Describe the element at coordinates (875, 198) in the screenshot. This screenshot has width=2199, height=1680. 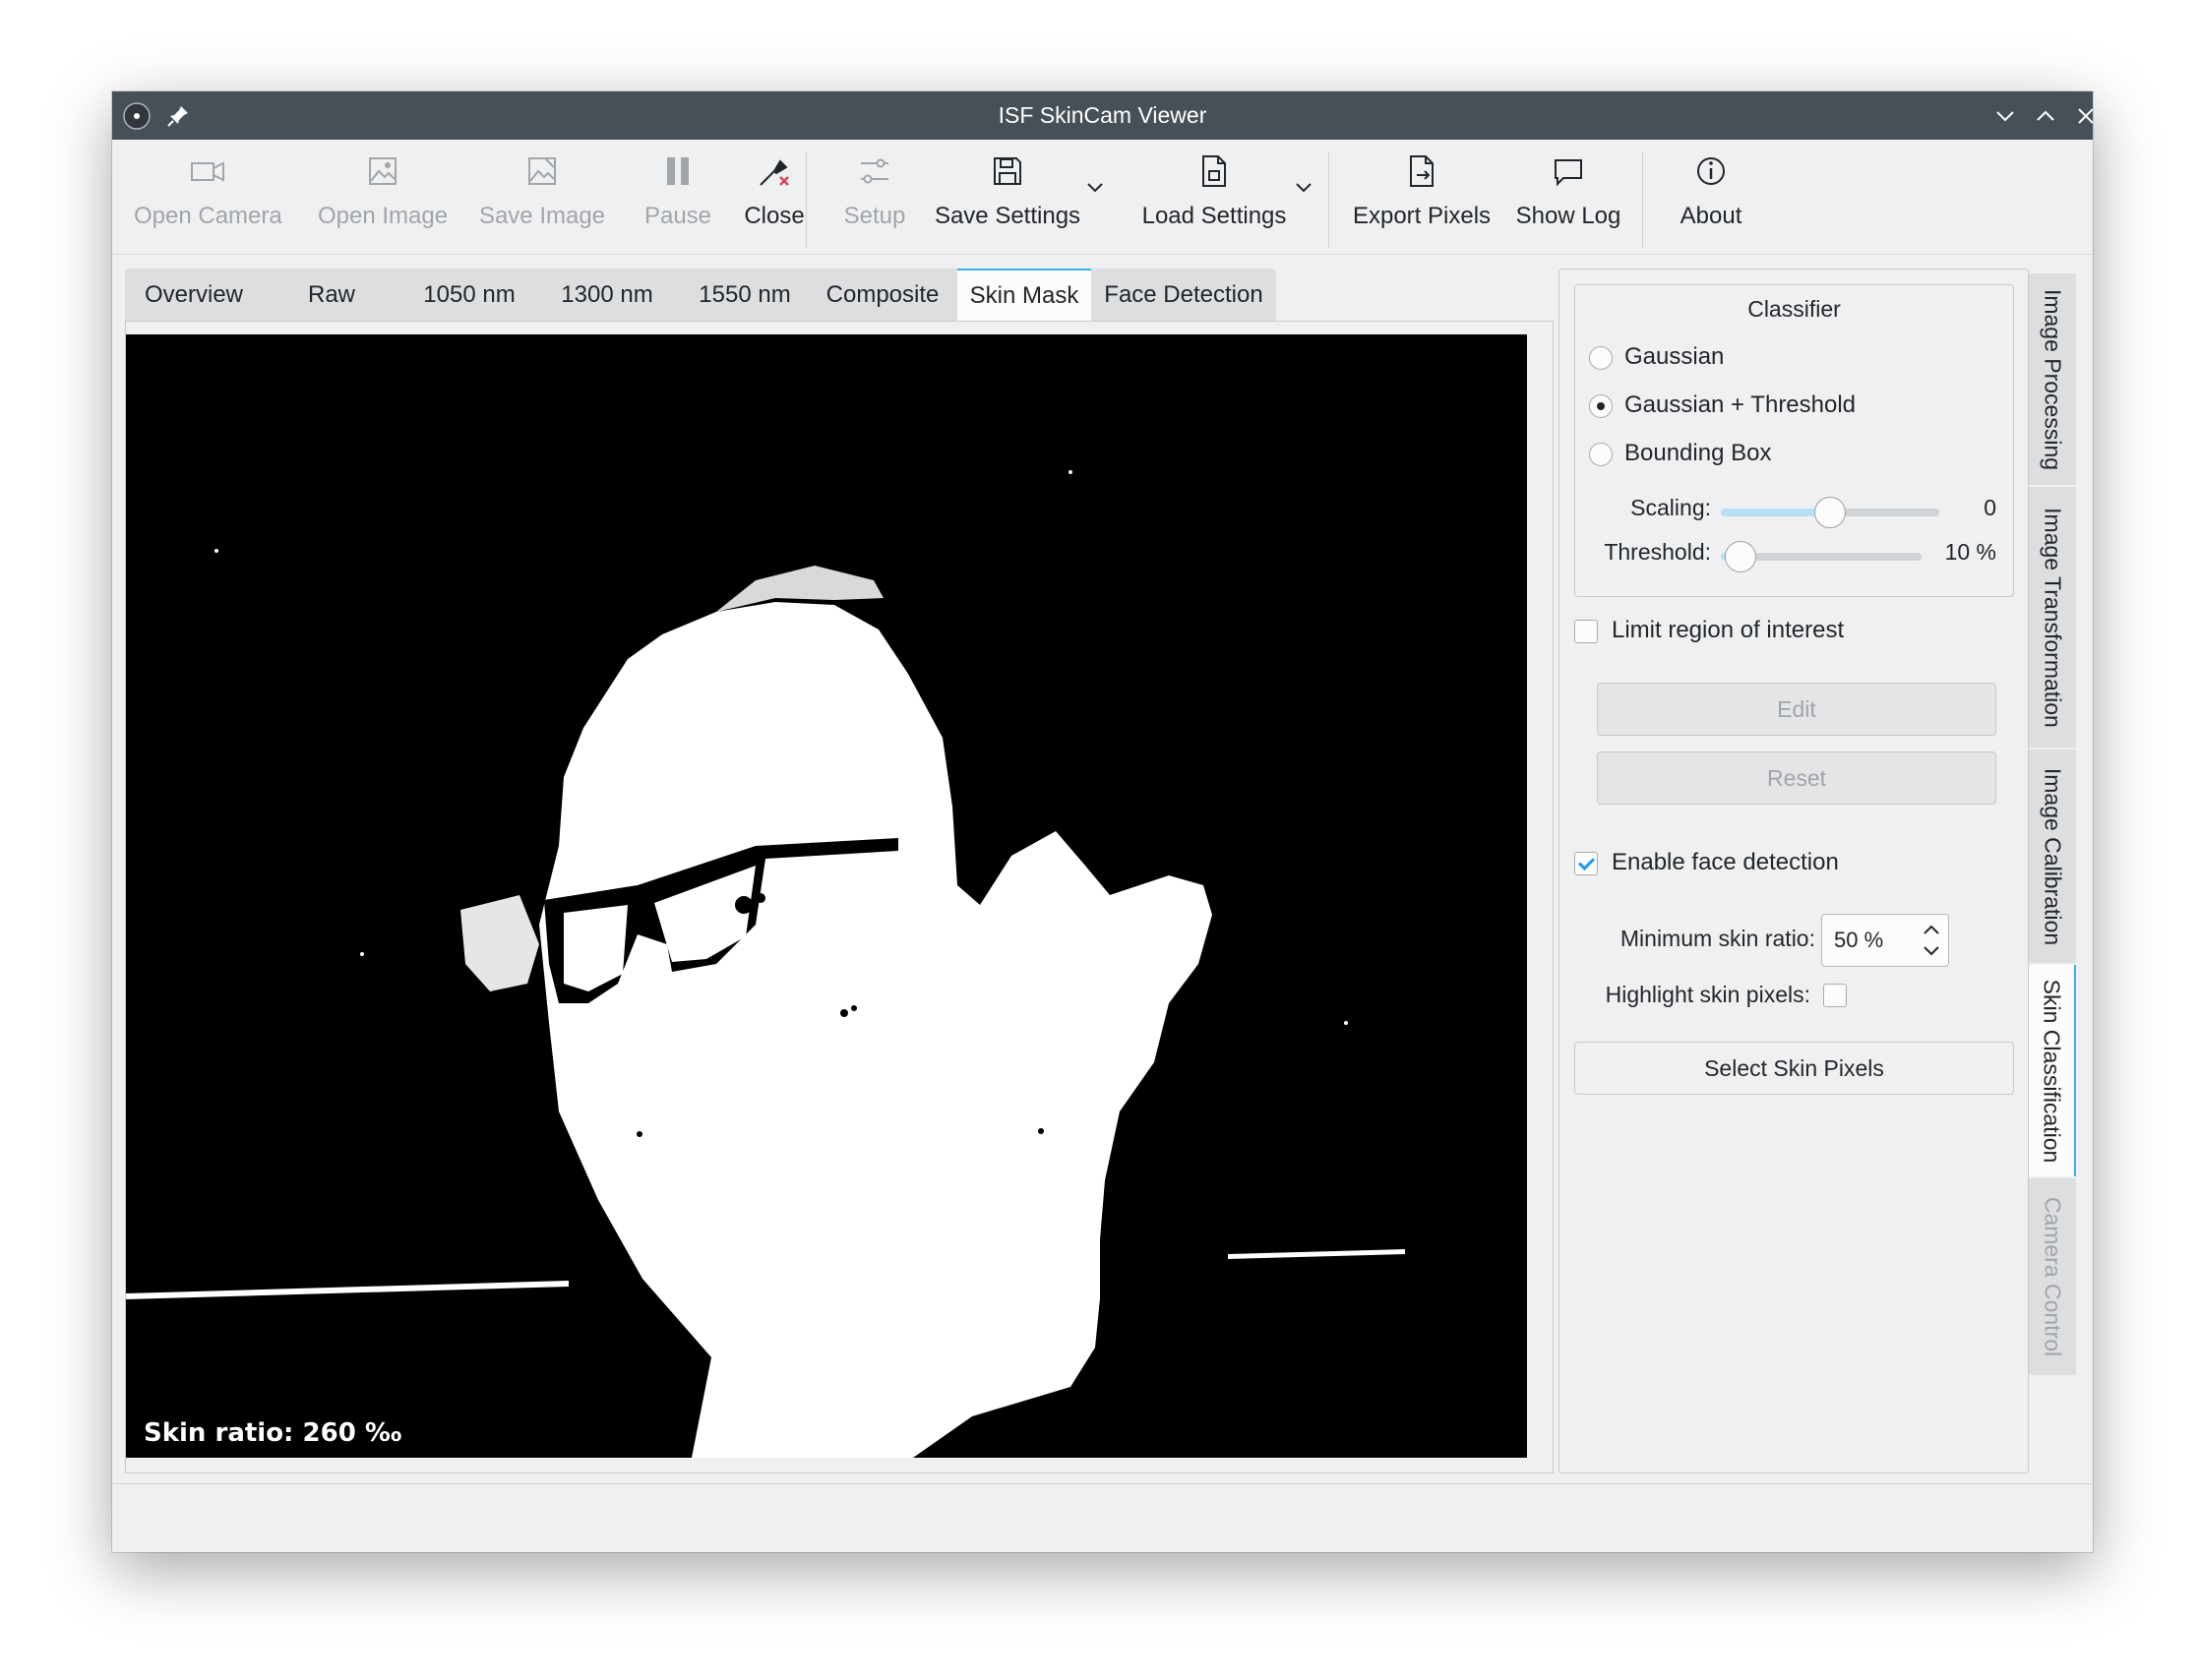
I see `setup-button: Setup` at that location.